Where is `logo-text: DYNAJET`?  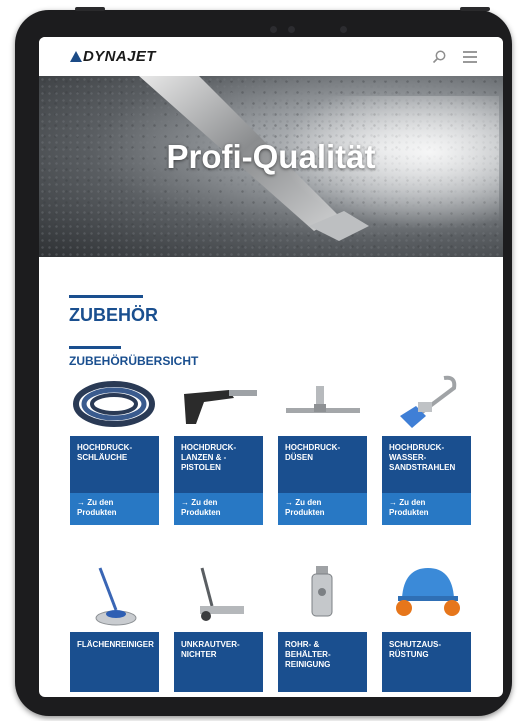
logo-text: DYNAJET is located at coordinates (119, 56).